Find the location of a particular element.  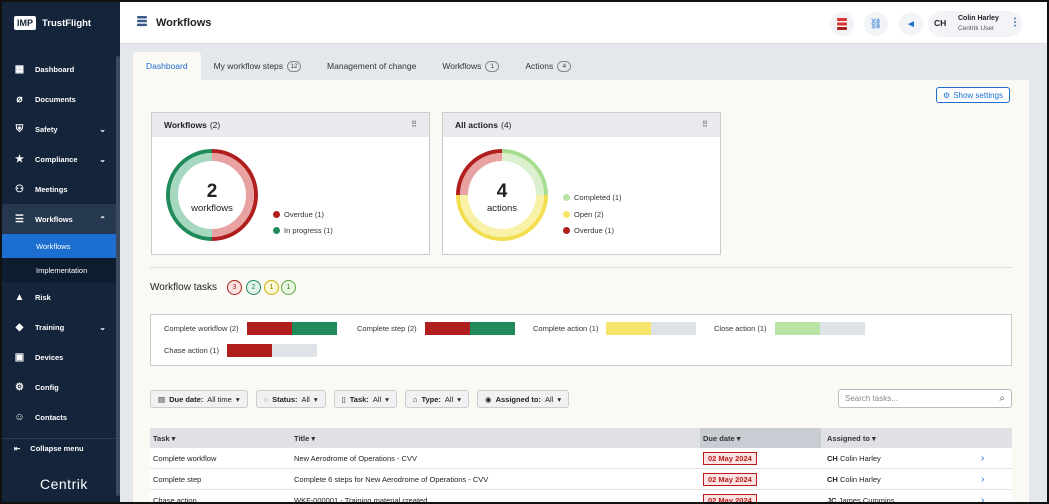

tab-actions: Actions 4 is located at coordinates (548, 66).